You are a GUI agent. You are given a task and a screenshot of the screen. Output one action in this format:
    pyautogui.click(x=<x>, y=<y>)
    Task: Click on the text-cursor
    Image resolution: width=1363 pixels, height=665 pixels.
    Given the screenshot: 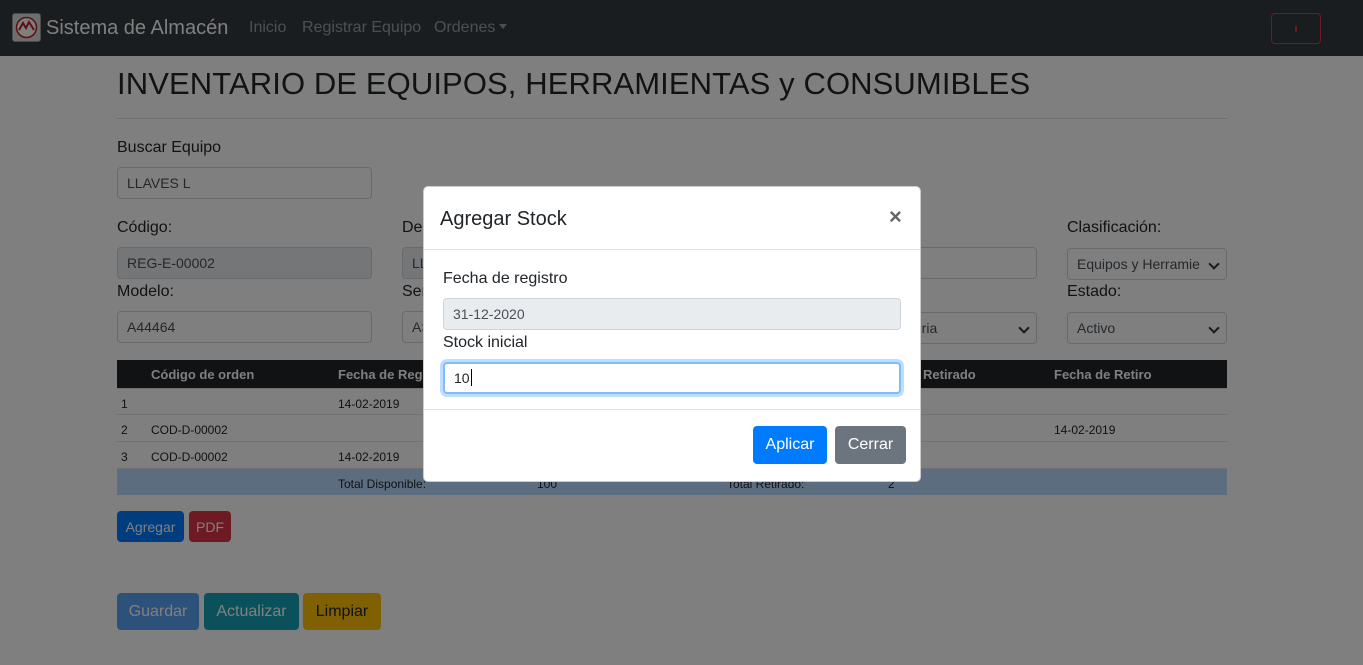 What is the action you would take?
    pyautogui.click(x=471, y=377)
    